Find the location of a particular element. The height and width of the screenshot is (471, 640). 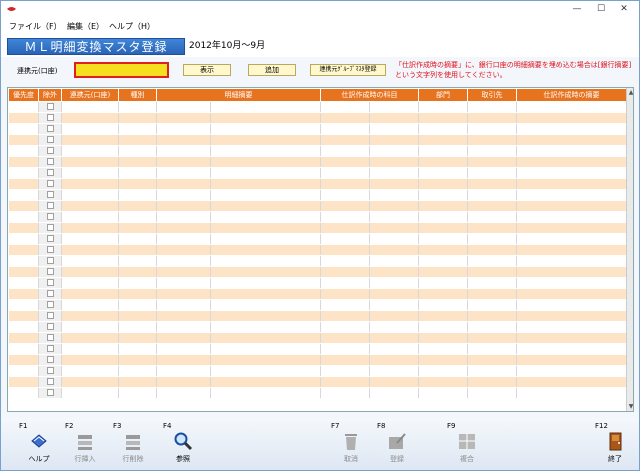

scroll-up-icon: ▲ is located at coordinates (630, 92).